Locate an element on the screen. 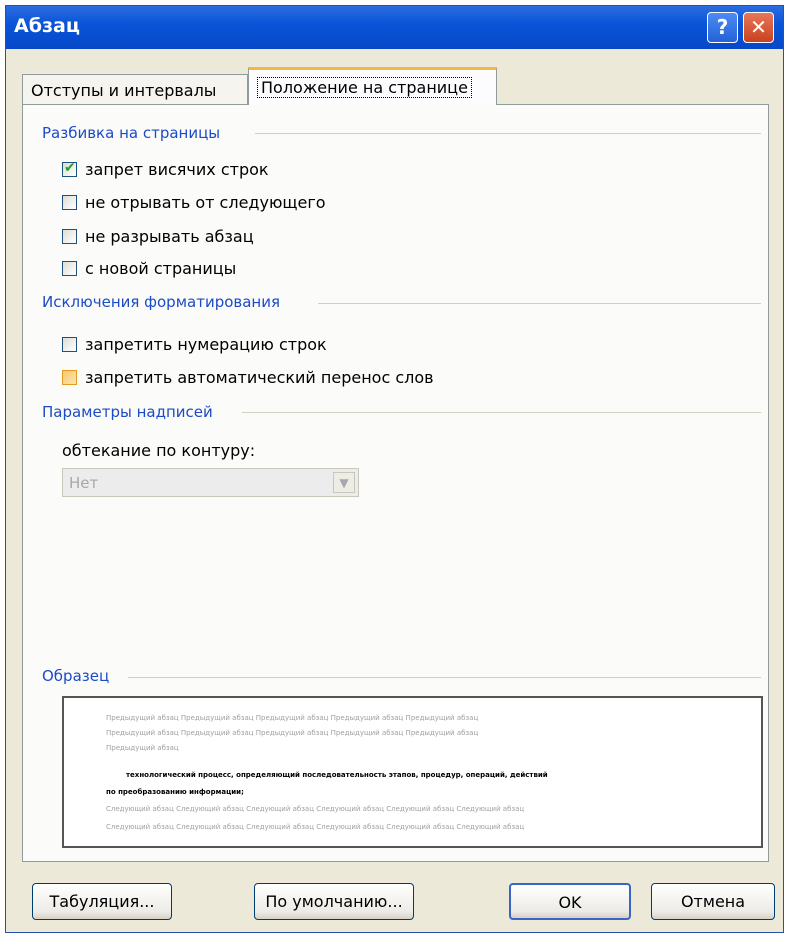  ok-button: OK is located at coordinates (570, 901).